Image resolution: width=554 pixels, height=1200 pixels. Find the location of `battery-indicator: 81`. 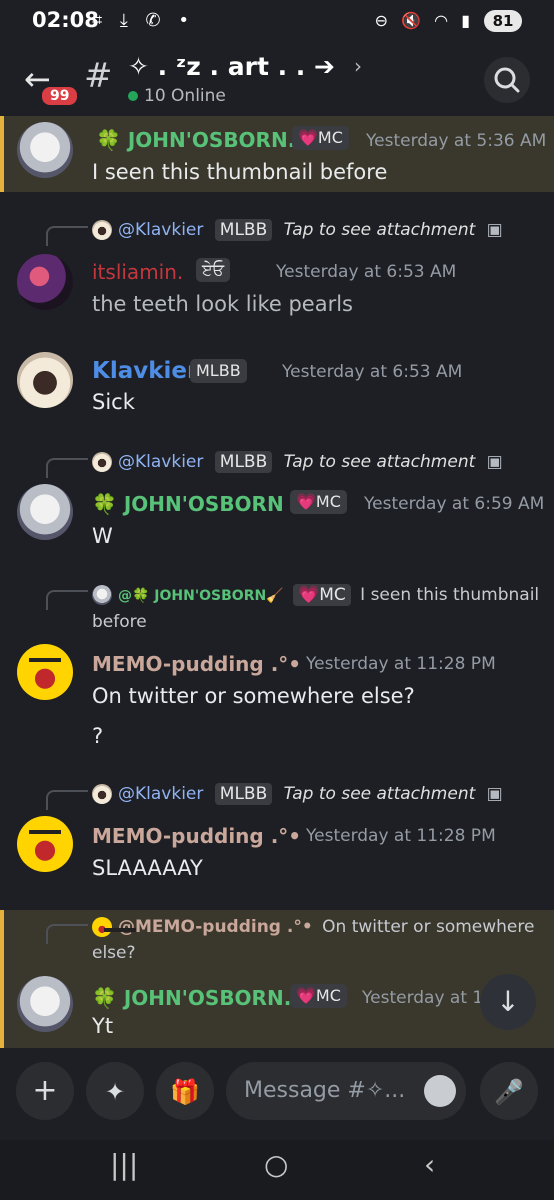

battery-indicator: 81 is located at coordinates (503, 21).